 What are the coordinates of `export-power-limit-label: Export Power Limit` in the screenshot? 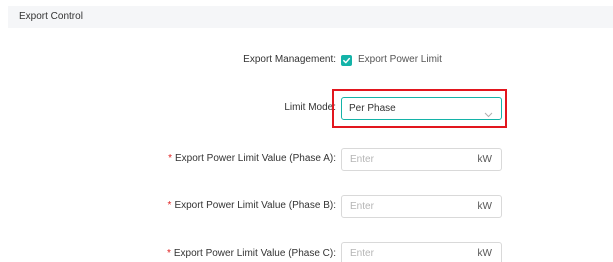 It's located at (400, 60).